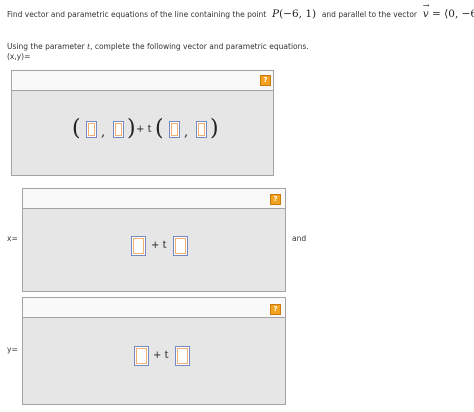  What do you see at coordinates (47, 46) in the screenshot?
I see `instructions-text-start: Using the parameter` at bounding box center [47, 46].